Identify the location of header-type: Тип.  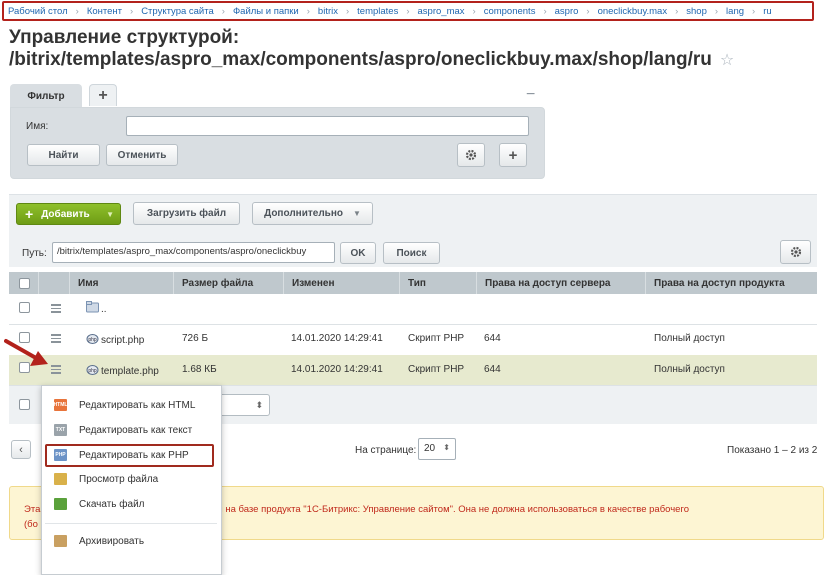
(437, 283).